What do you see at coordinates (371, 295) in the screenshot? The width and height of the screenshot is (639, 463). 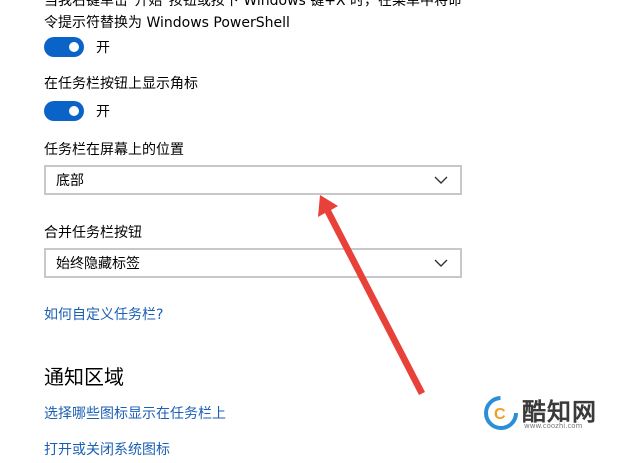 I see `arrow-shape` at bounding box center [371, 295].